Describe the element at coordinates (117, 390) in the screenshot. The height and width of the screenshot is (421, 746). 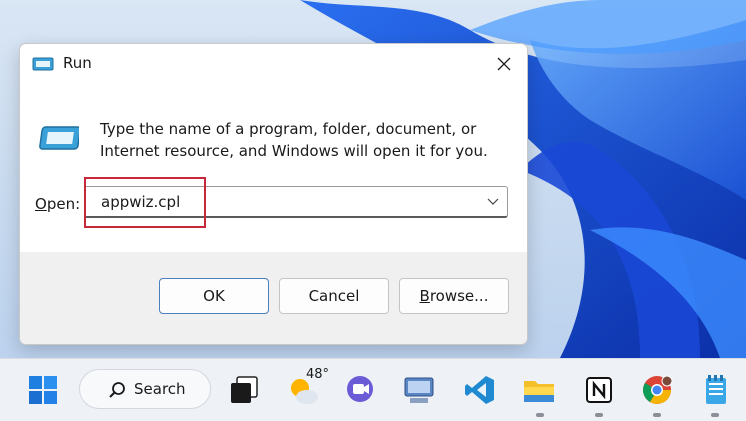
I see `search-icon` at that location.